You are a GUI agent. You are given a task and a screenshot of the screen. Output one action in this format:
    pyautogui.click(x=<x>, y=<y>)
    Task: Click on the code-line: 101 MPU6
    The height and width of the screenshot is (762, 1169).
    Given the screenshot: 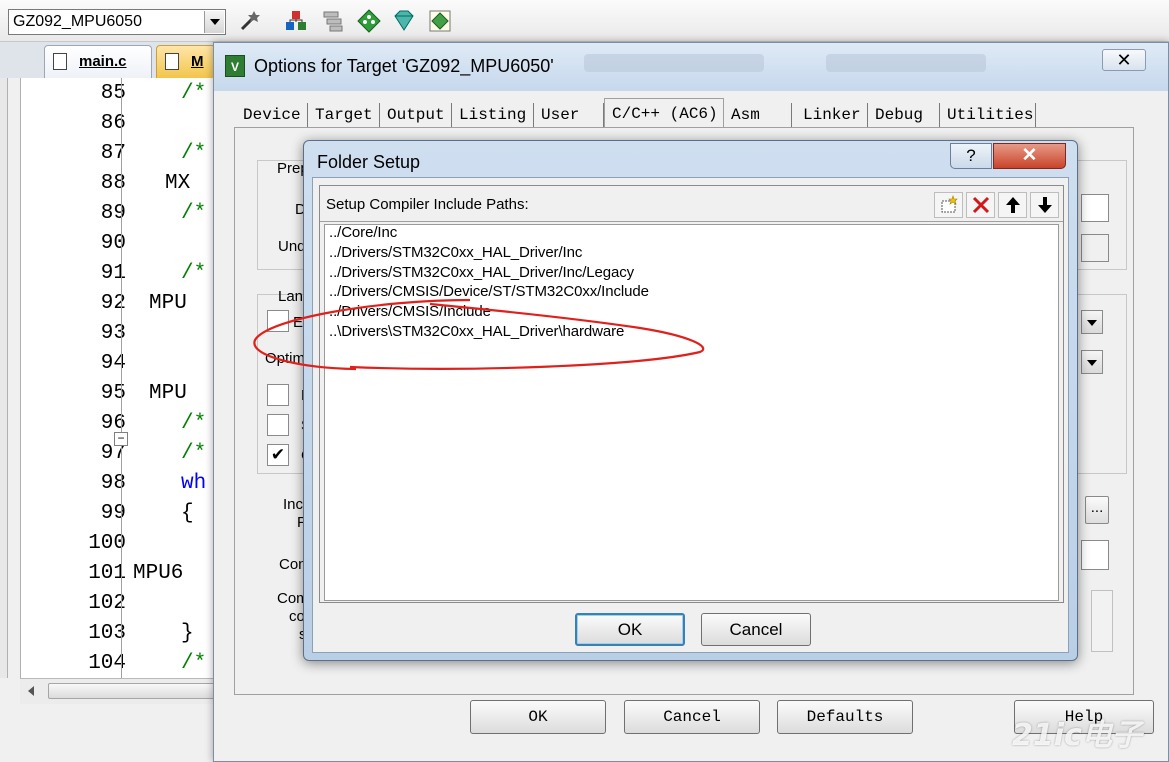 What is the action you would take?
    pyautogui.click(x=131, y=577)
    